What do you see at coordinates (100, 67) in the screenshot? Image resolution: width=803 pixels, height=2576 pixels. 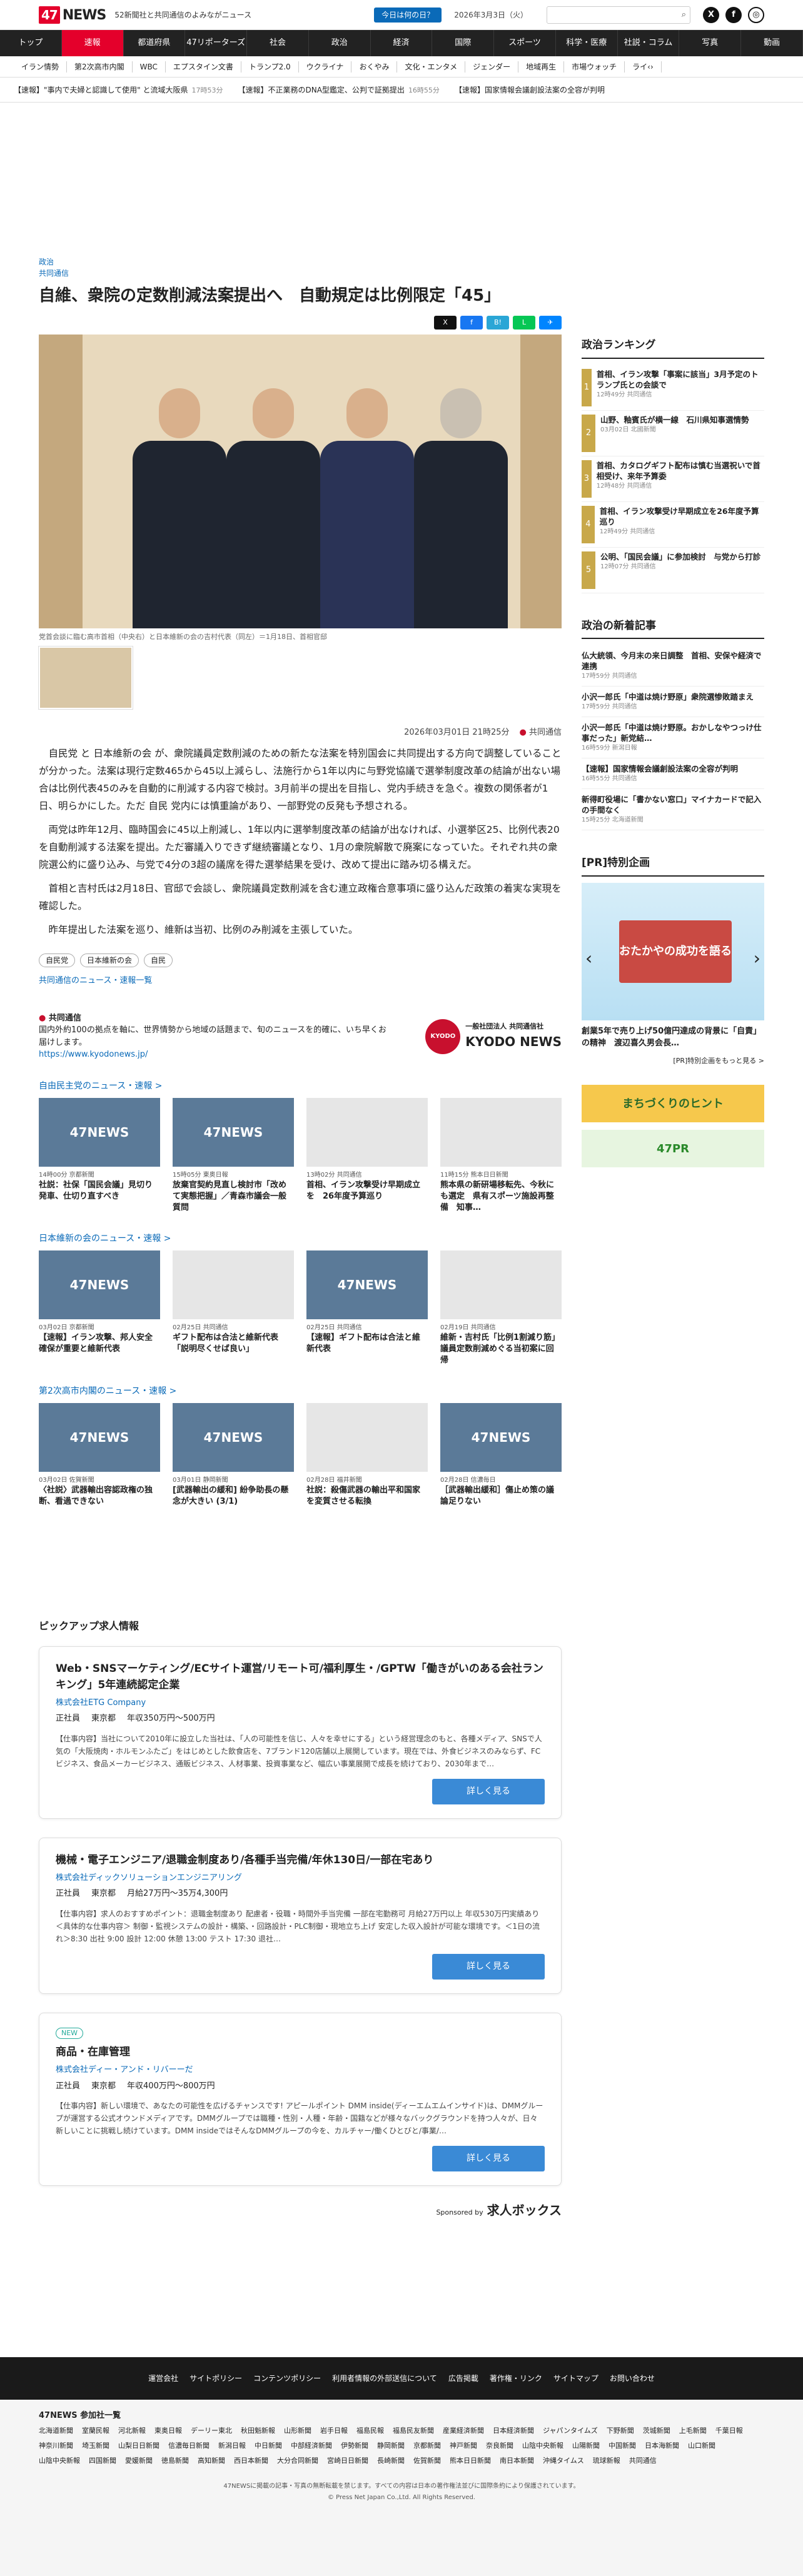 I see `topic-item: 第2次高市内閣` at bounding box center [100, 67].